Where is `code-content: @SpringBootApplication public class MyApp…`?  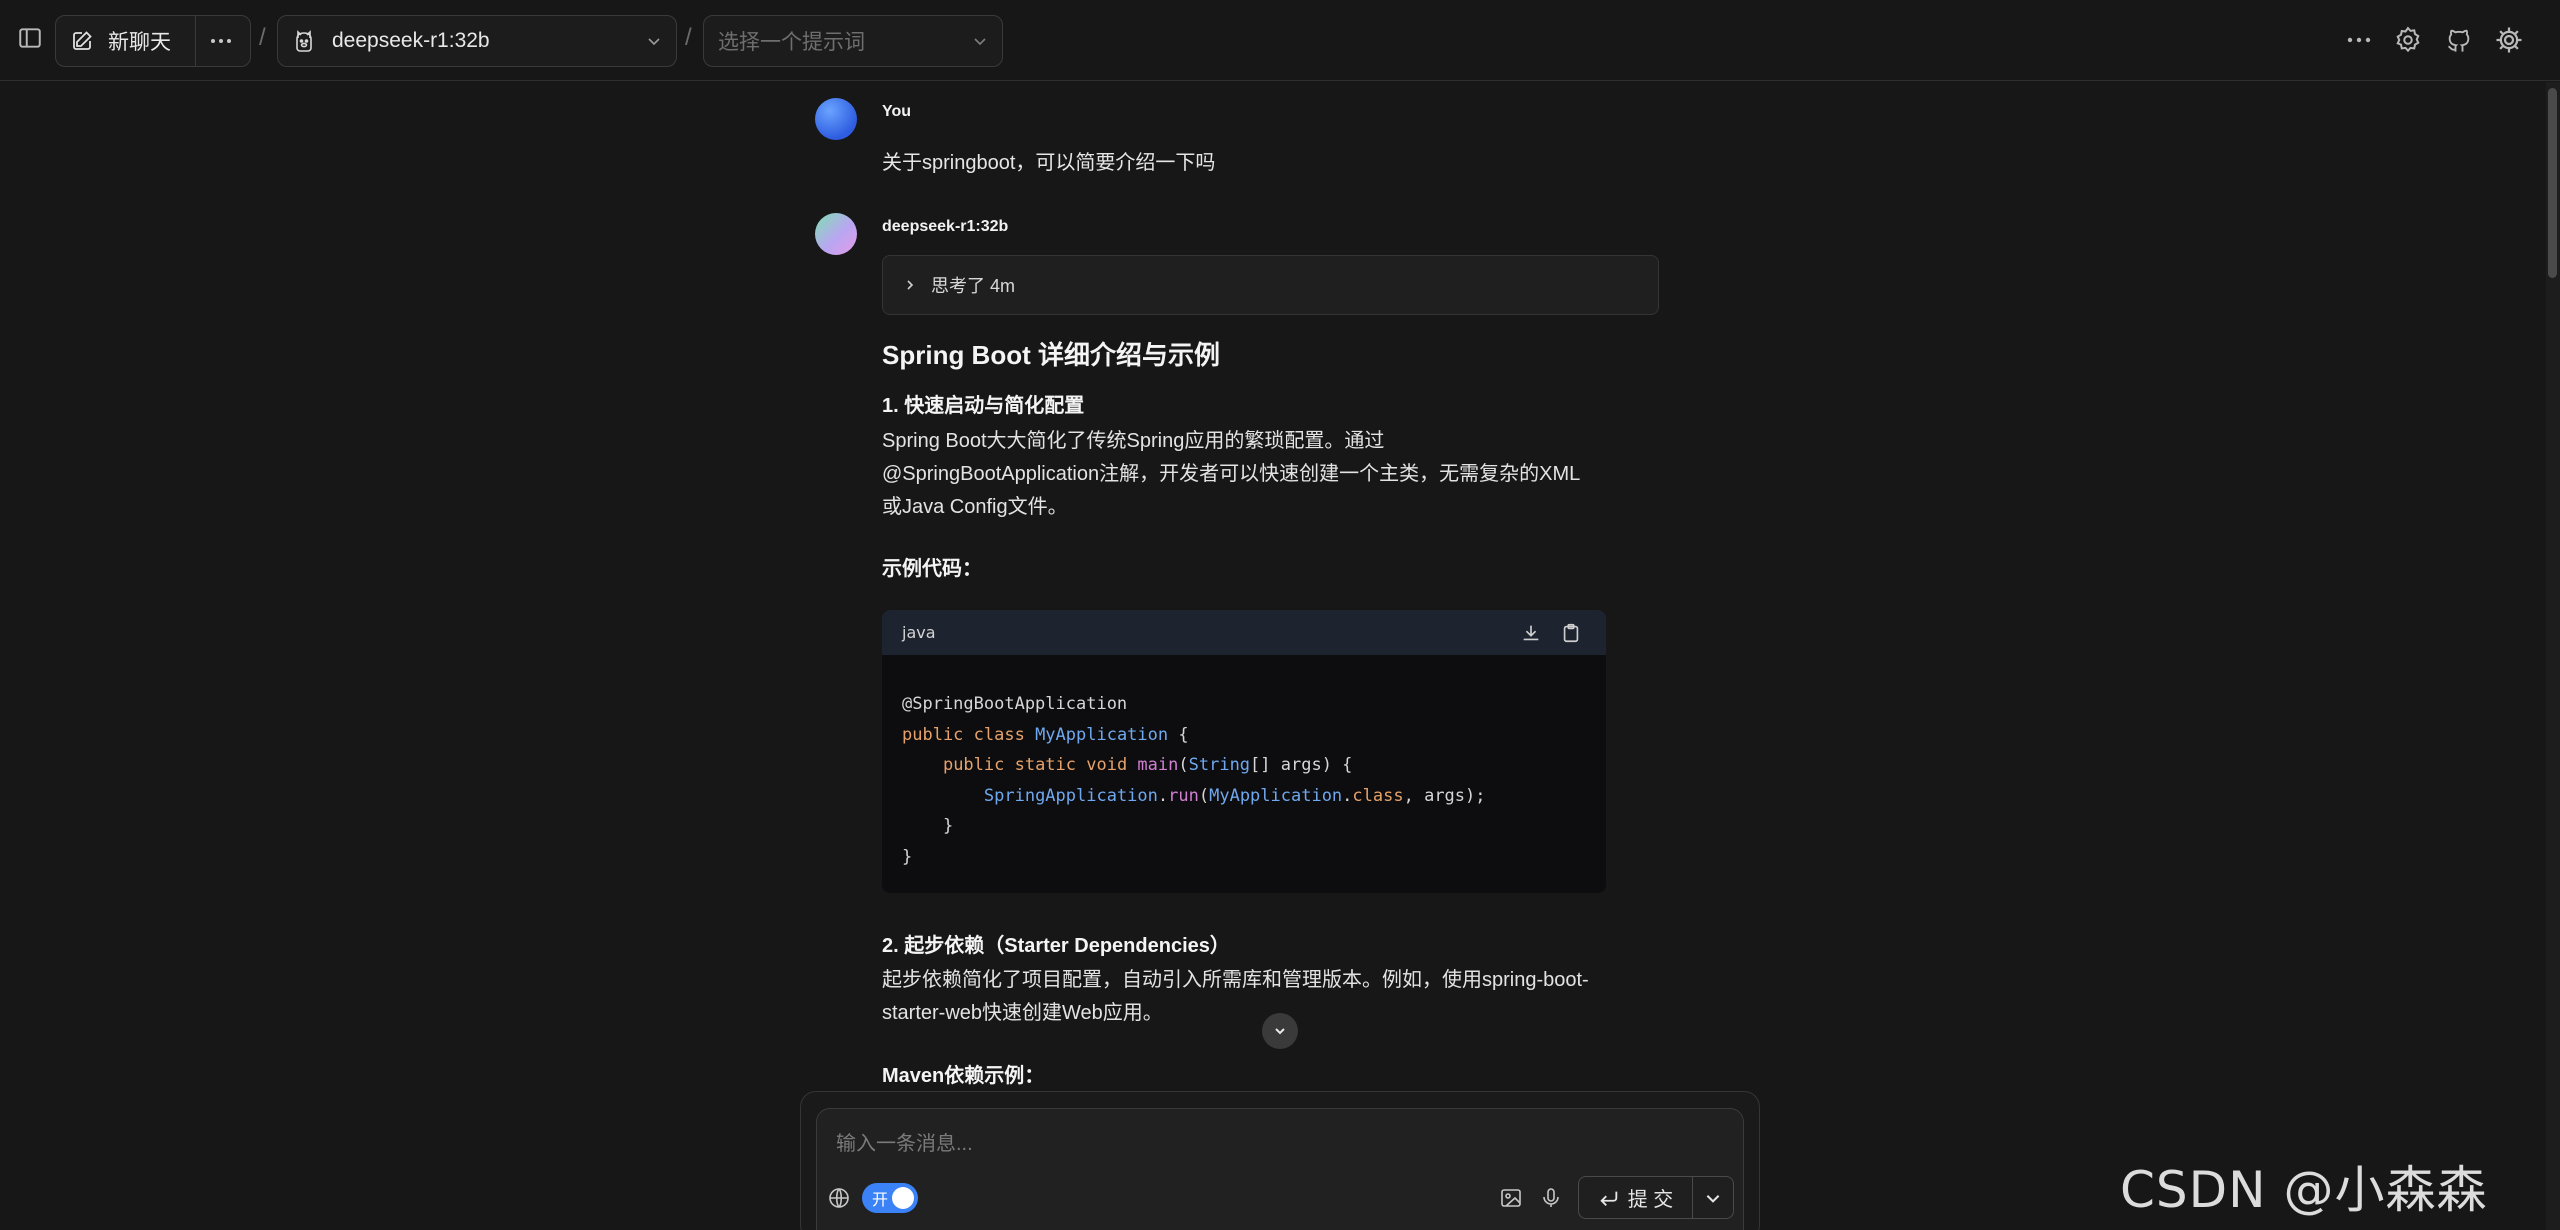
code-content: @SpringBootApplication public class MyApp… is located at coordinates (1244, 763).